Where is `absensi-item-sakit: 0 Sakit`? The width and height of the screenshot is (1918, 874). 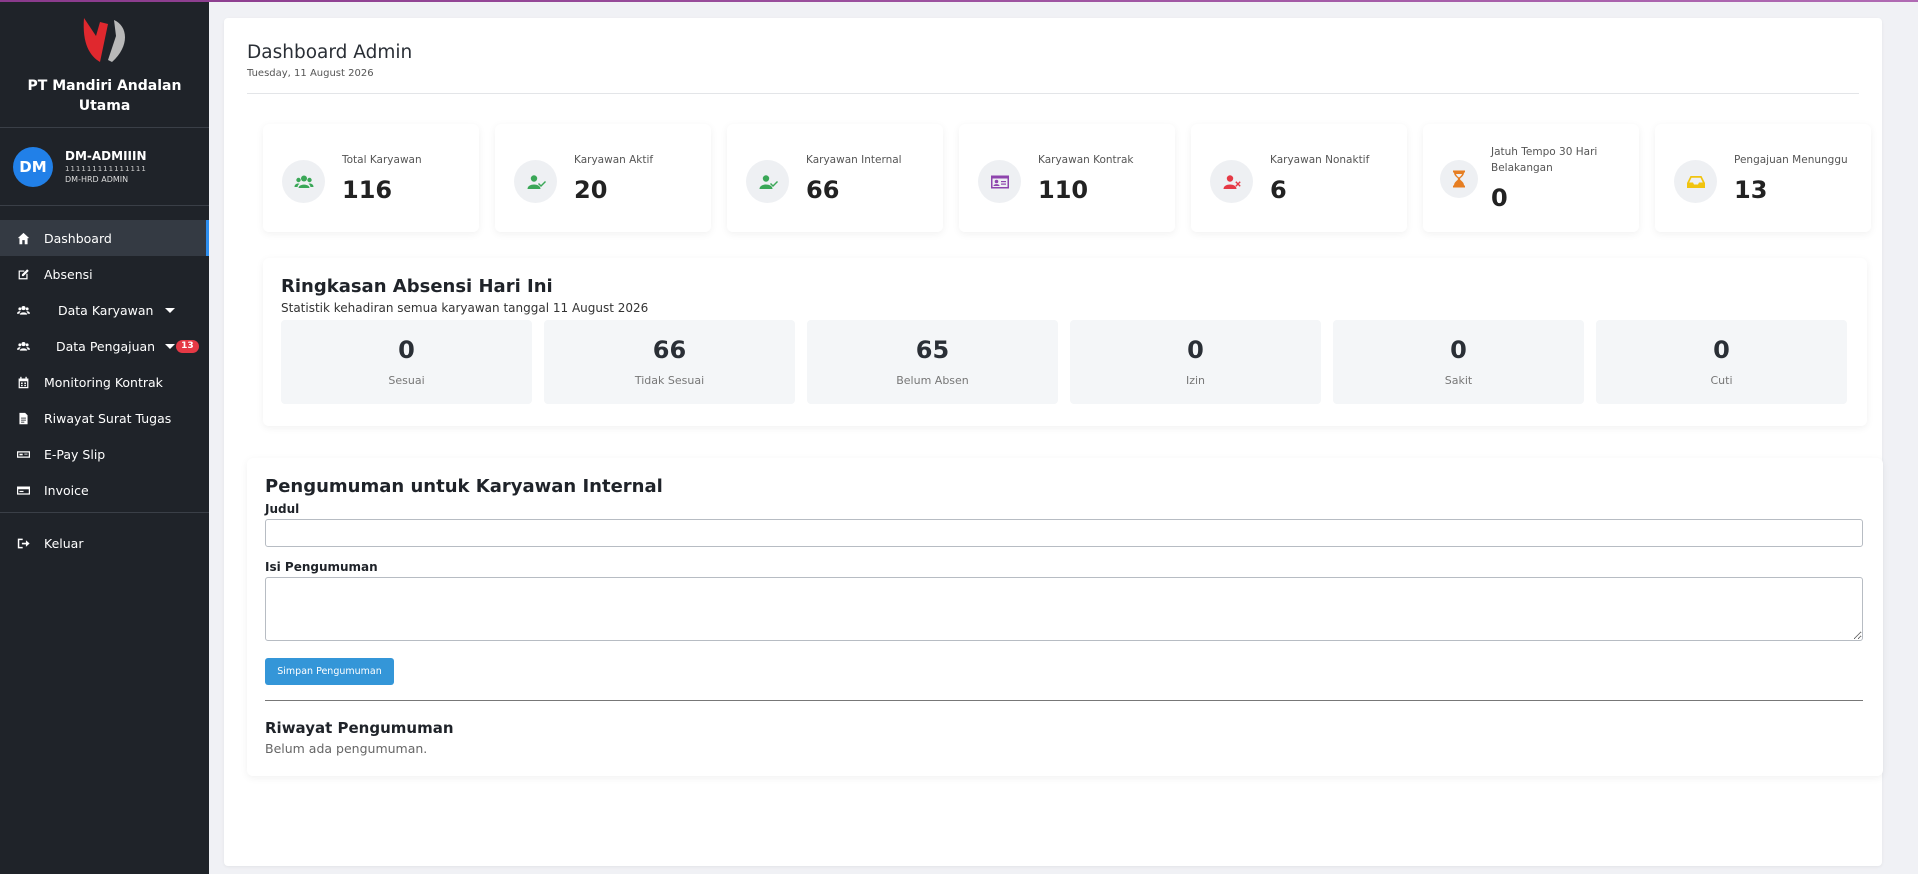 absensi-item-sakit: 0 Sakit is located at coordinates (1458, 362).